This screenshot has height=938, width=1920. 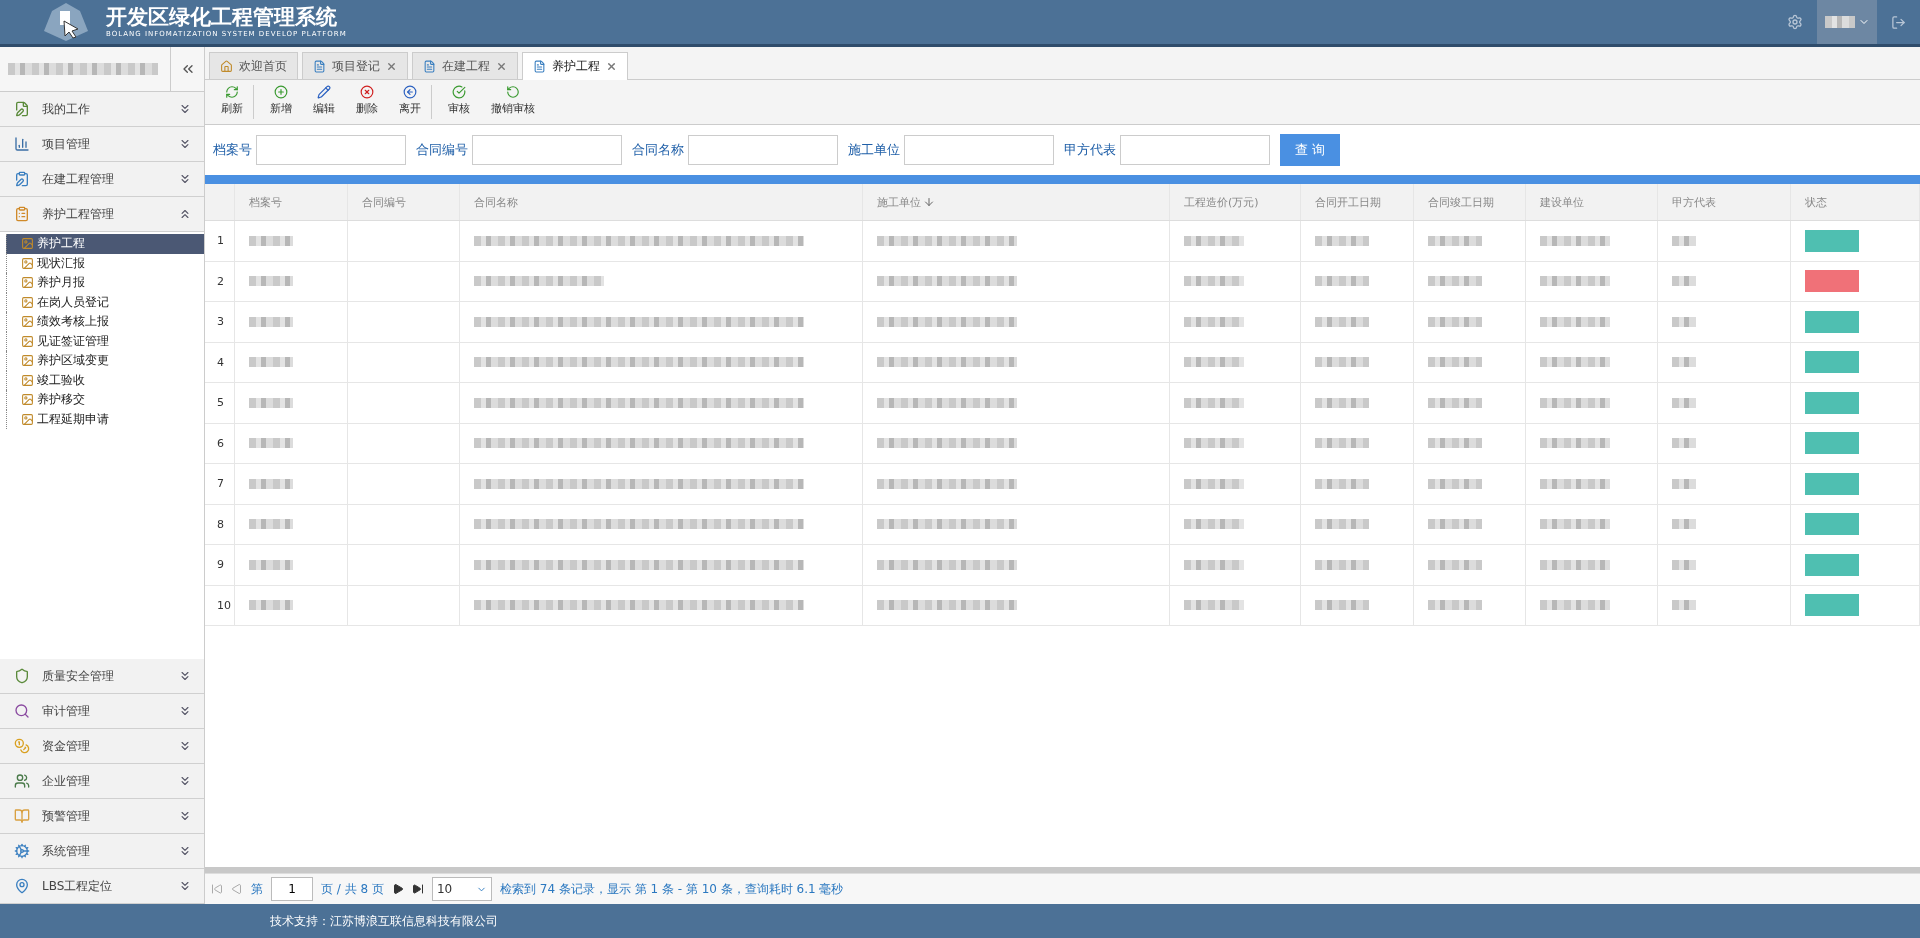 I want to click on row-number: 8, so click(x=220, y=524).